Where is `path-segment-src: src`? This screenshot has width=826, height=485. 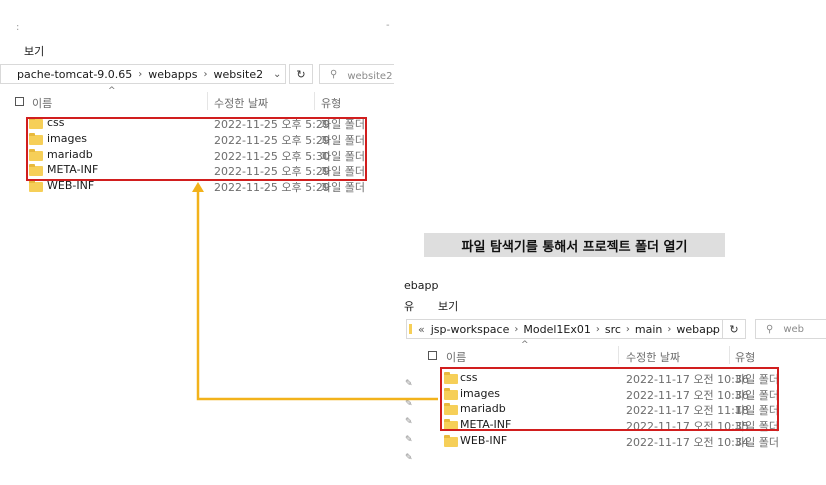
path-segment-src: src is located at coordinates (613, 329).